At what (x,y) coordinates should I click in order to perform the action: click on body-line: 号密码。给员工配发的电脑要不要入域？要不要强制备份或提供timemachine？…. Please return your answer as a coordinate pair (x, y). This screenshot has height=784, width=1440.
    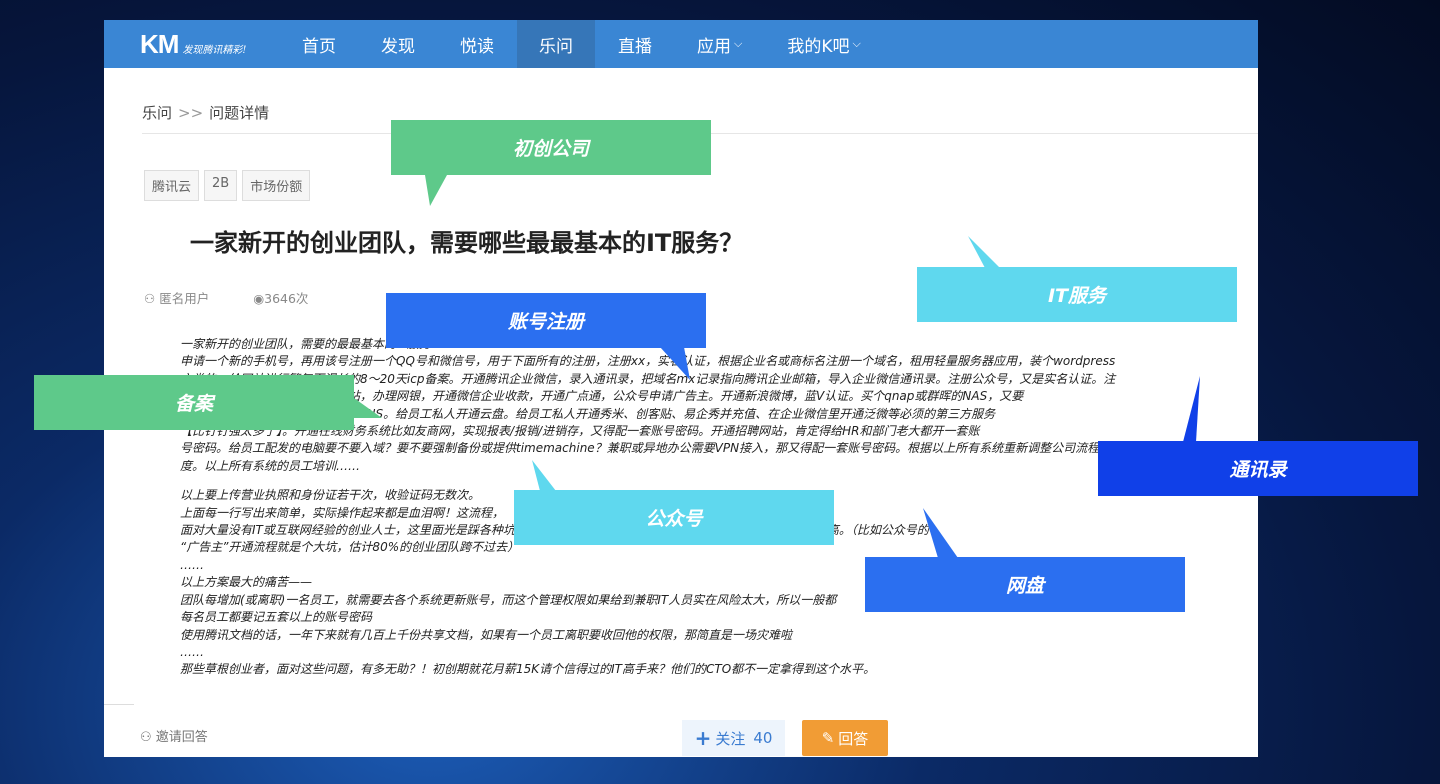
    Looking at the image, I should click on (652, 448).